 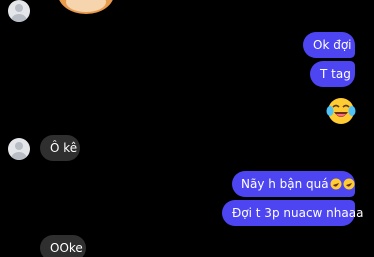 I want to click on outgoing-message: T tag, so click(x=332, y=74).